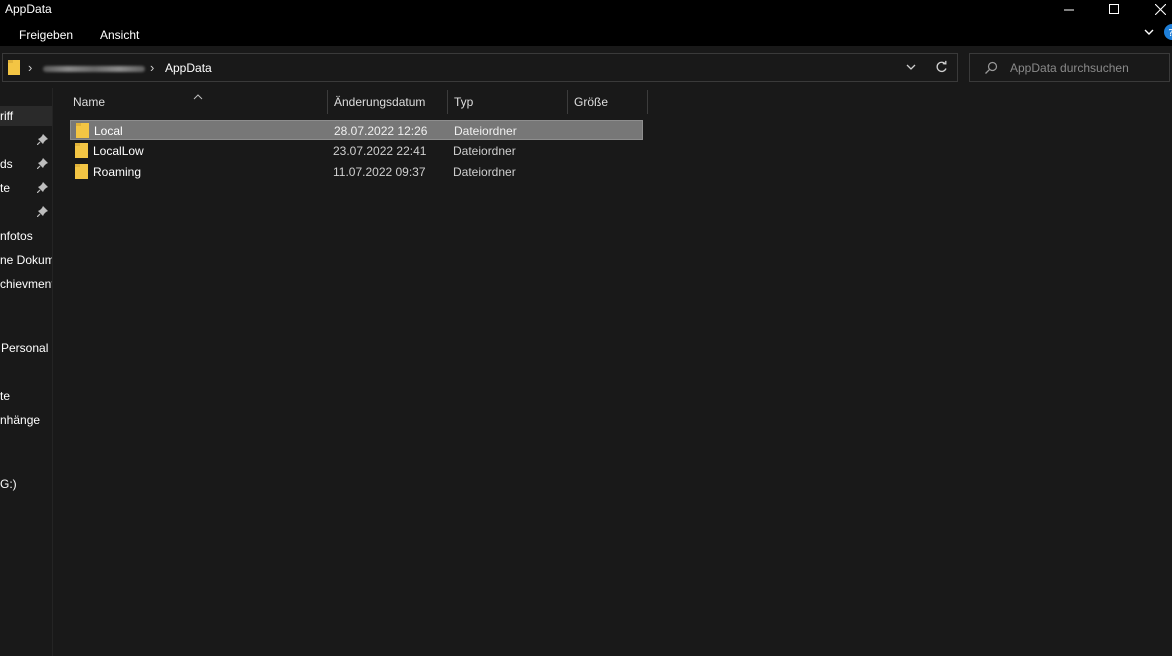 The width and height of the screenshot is (1172, 656). Describe the element at coordinates (26, 164) in the screenshot. I see `nav-item-downloads: ds` at that location.